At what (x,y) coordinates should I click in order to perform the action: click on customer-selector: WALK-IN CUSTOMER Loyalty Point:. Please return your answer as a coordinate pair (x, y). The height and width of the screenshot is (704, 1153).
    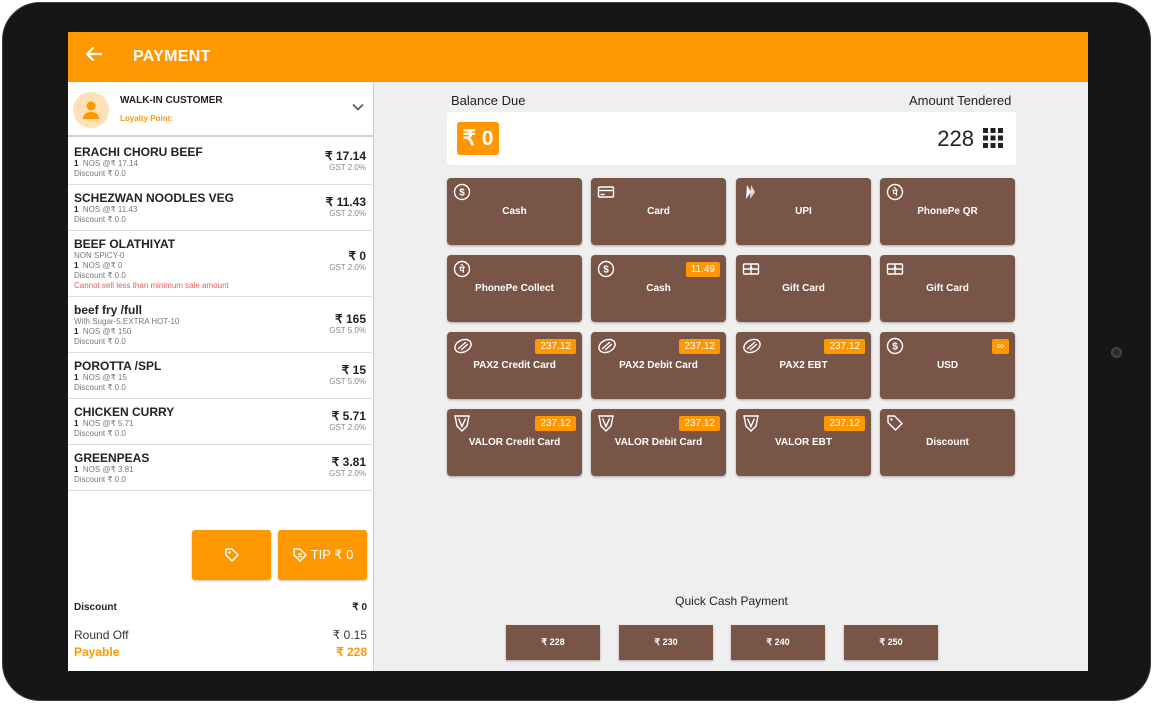
    Looking at the image, I should click on (221, 109).